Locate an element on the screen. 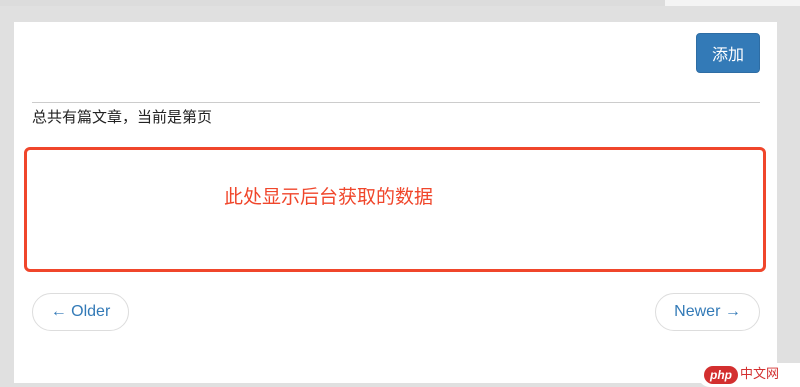 Image resolution: width=800 pixels, height=387 pixels. pager-older-button: ← Older is located at coordinates (80, 312).